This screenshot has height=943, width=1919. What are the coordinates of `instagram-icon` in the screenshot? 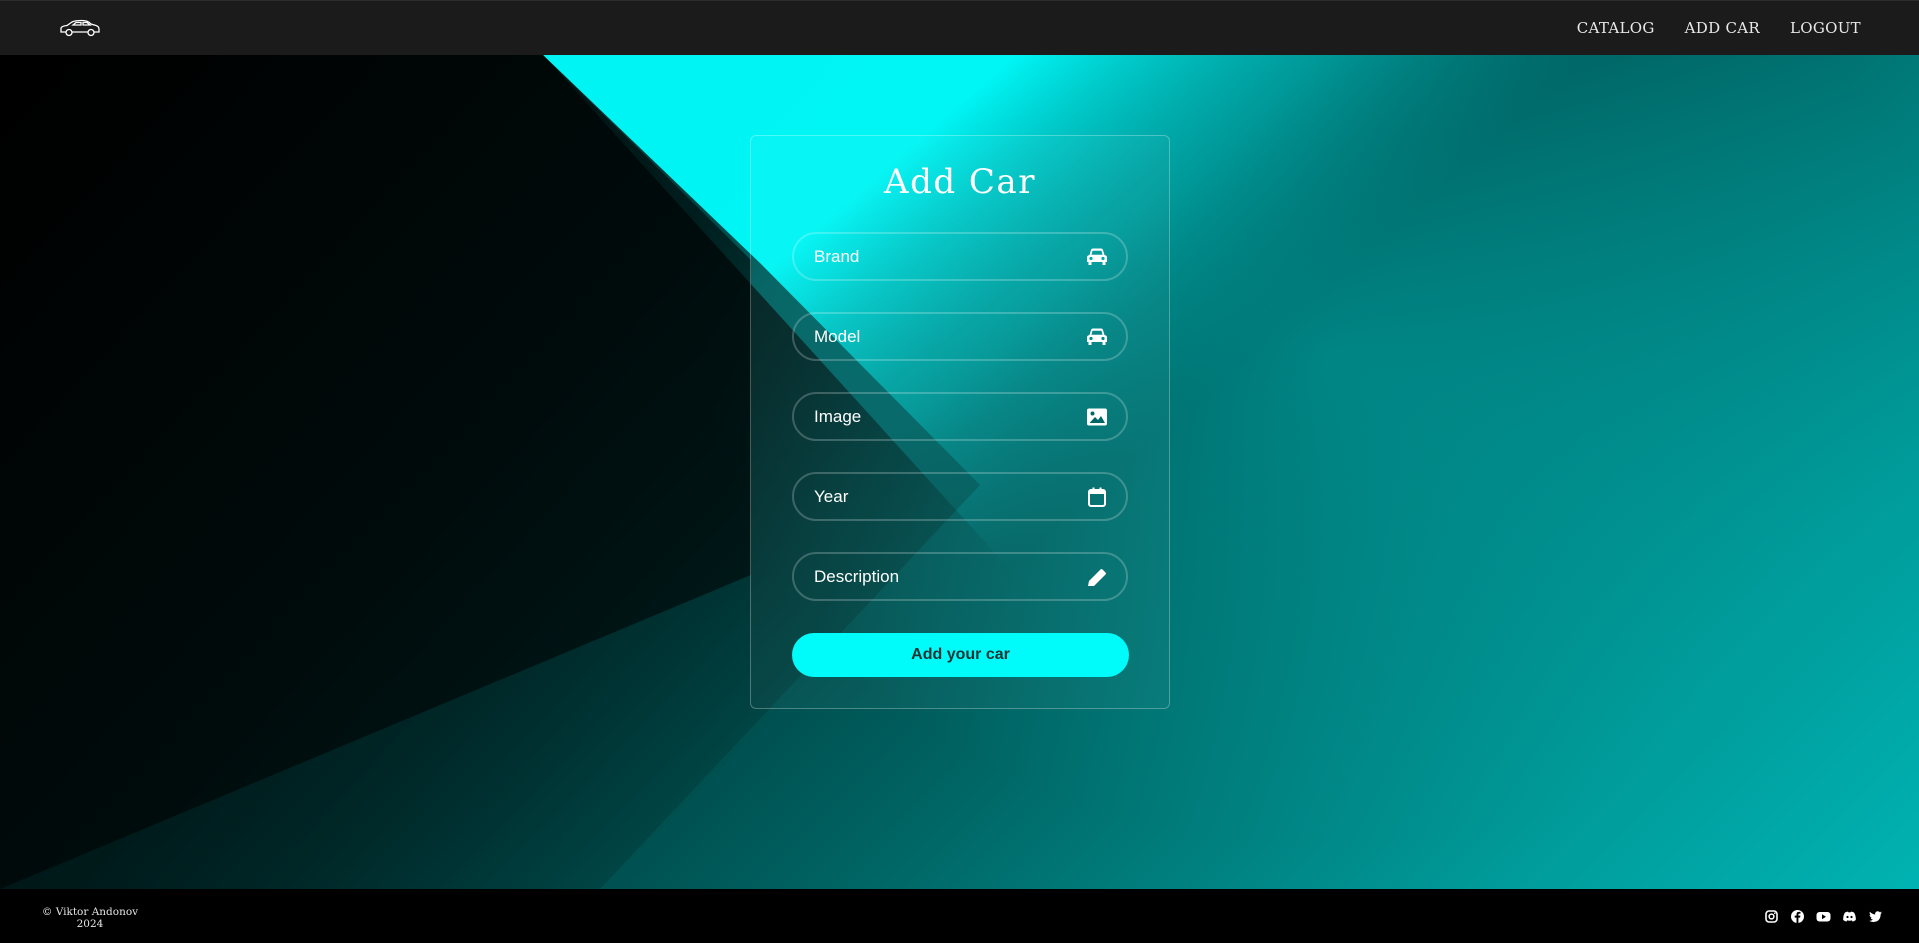 It's located at (1771, 916).